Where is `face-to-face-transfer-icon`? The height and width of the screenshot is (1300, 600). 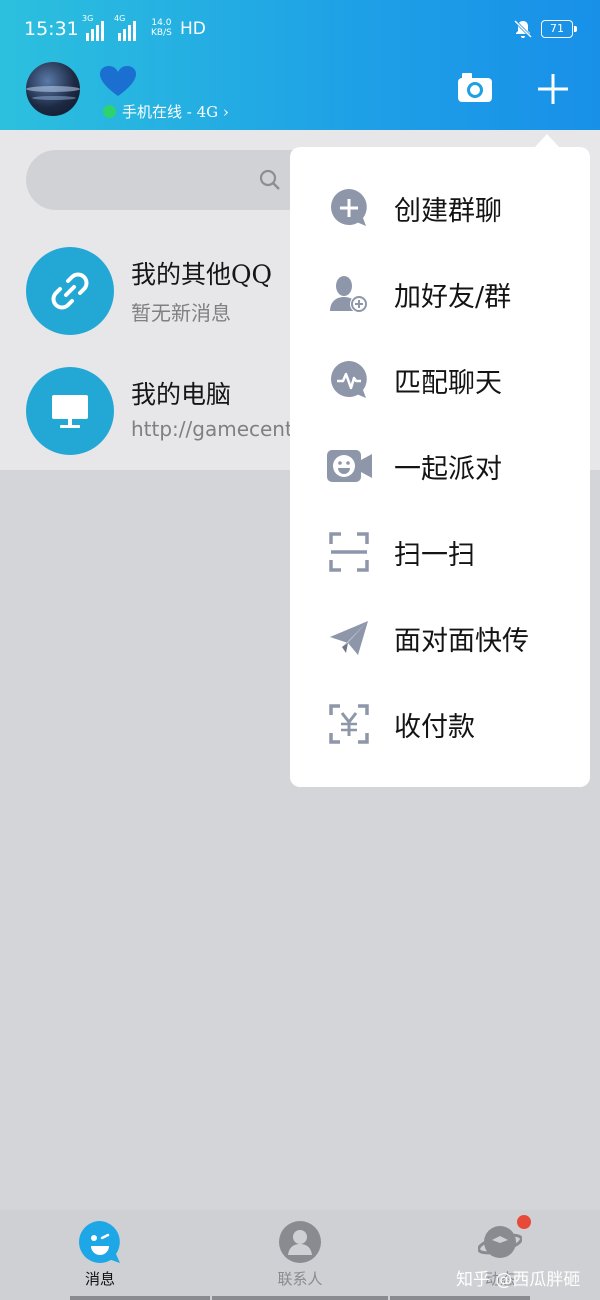 face-to-face-transfer-icon is located at coordinates (349, 638).